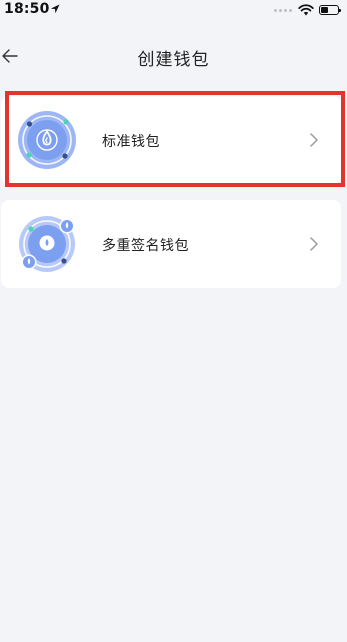 This screenshot has height=642, width=347. Describe the element at coordinates (330, 10) in the screenshot. I see `battery-icon` at that location.